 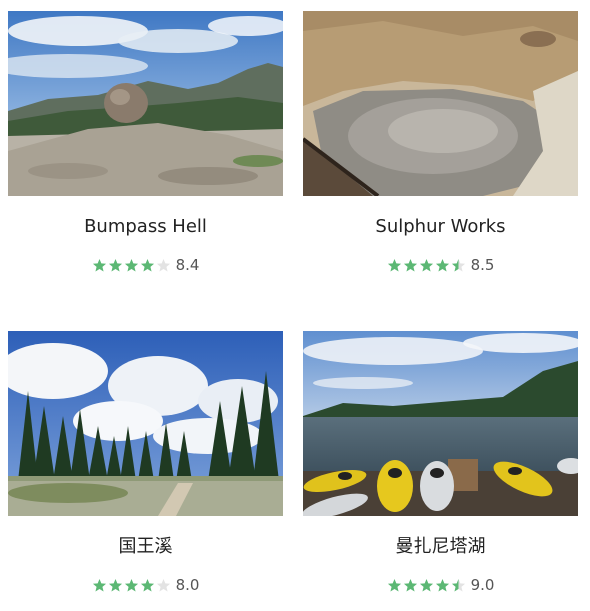 What do you see at coordinates (482, 585) in the screenshot?
I see `rating-score: 9.0` at bounding box center [482, 585].